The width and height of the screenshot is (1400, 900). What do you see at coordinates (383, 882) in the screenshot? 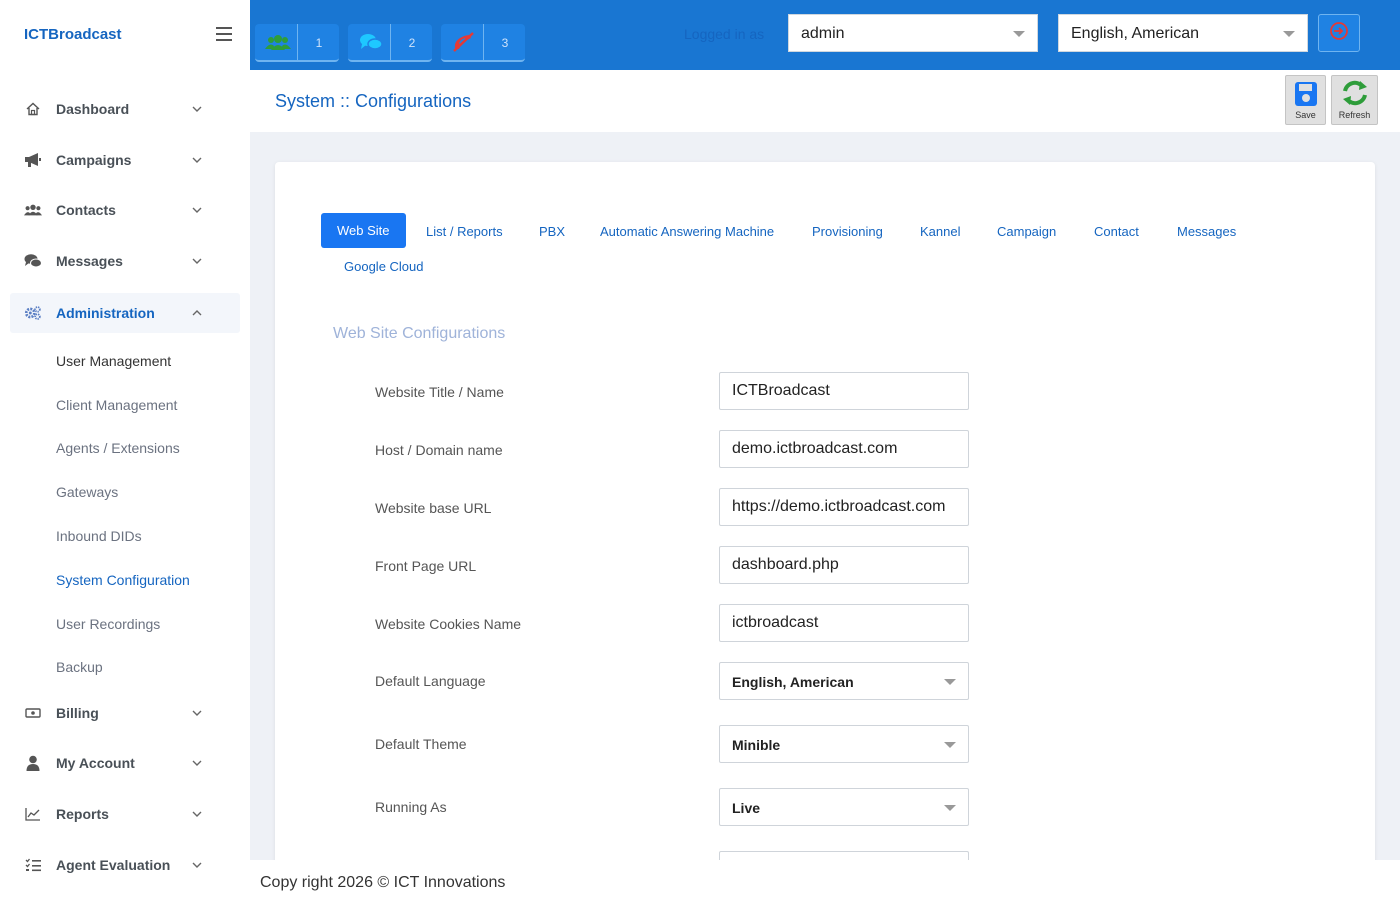
I see `copyright-text: Copy right 2026 © ICT Innovations` at bounding box center [383, 882].